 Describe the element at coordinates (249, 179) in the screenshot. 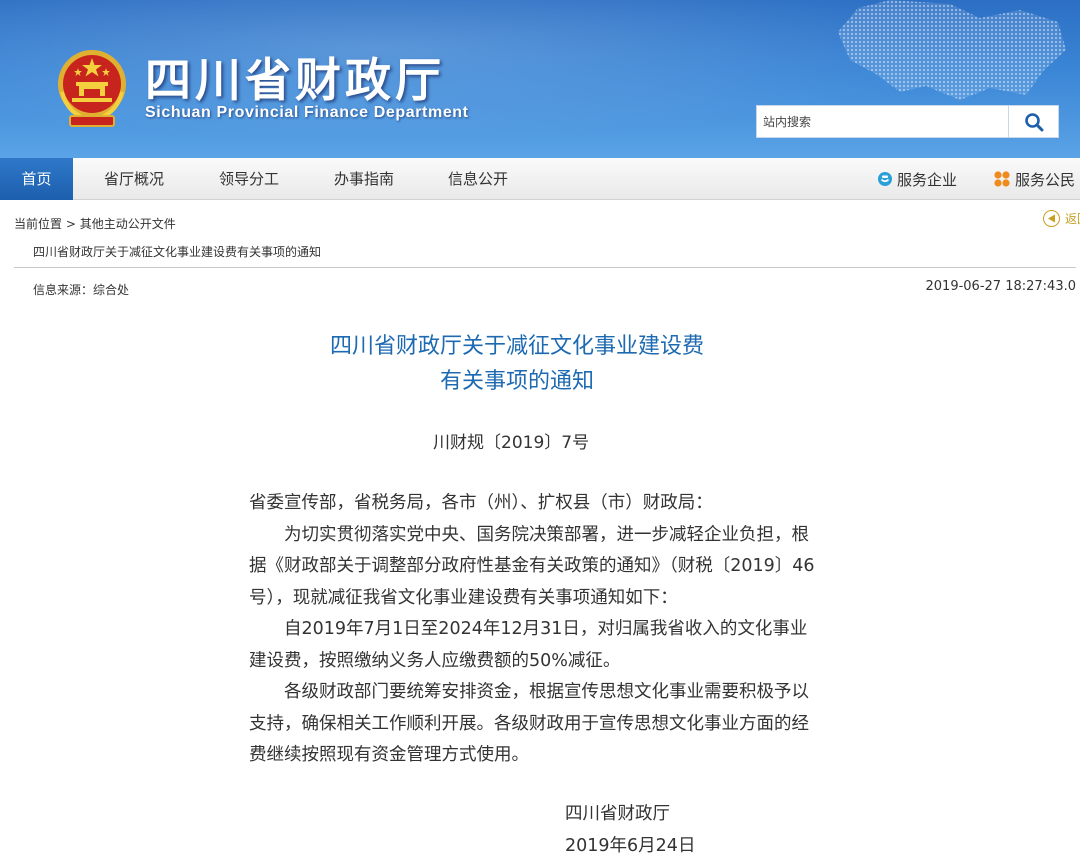

I see `nav-item-leadership: 领导分工` at that location.